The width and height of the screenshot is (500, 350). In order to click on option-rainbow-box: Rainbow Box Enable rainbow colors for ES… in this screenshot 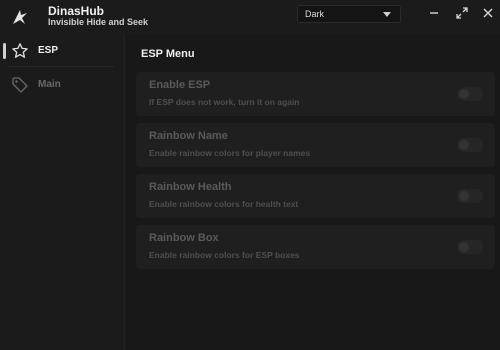, I will do `click(315, 247)`.